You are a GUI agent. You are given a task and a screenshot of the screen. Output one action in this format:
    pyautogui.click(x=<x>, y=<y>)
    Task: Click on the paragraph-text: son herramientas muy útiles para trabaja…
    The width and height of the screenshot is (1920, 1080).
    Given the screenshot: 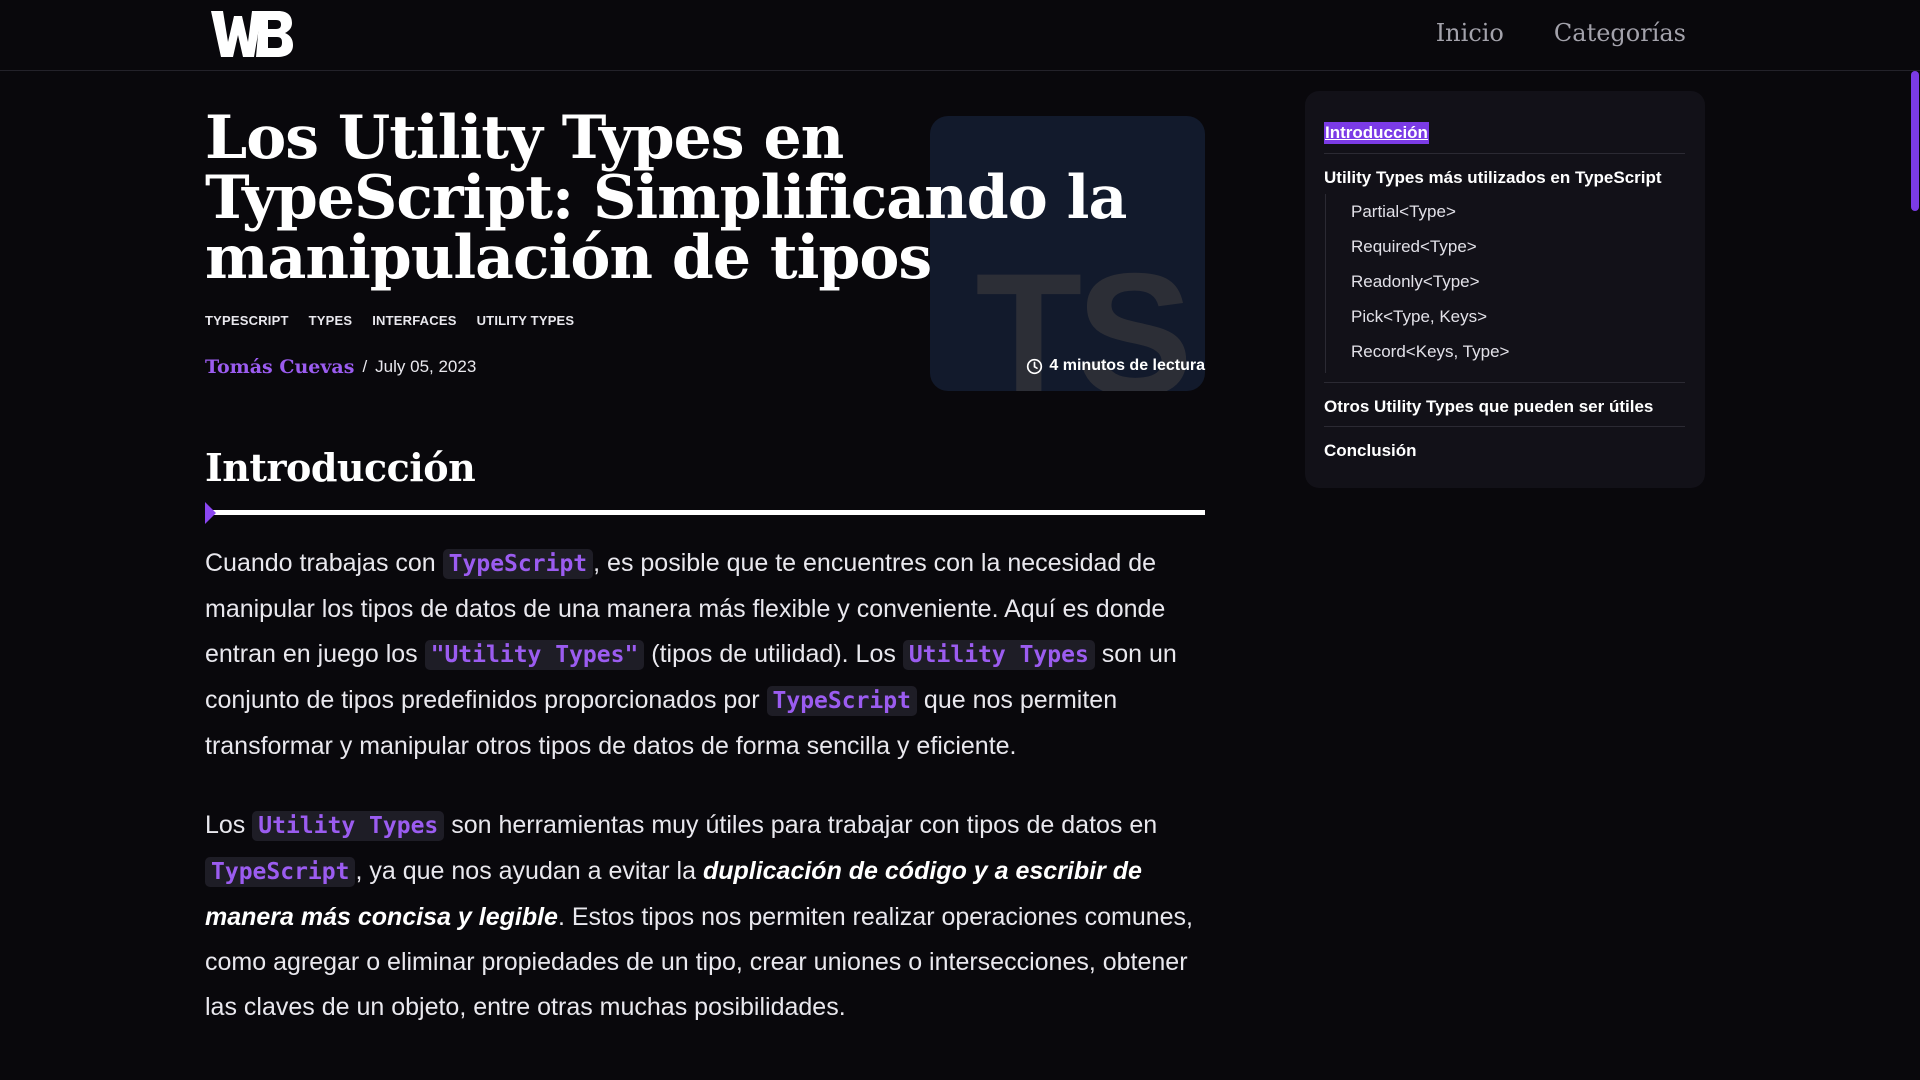 What is the action you would take?
    pyautogui.click(x=801, y=825)
    